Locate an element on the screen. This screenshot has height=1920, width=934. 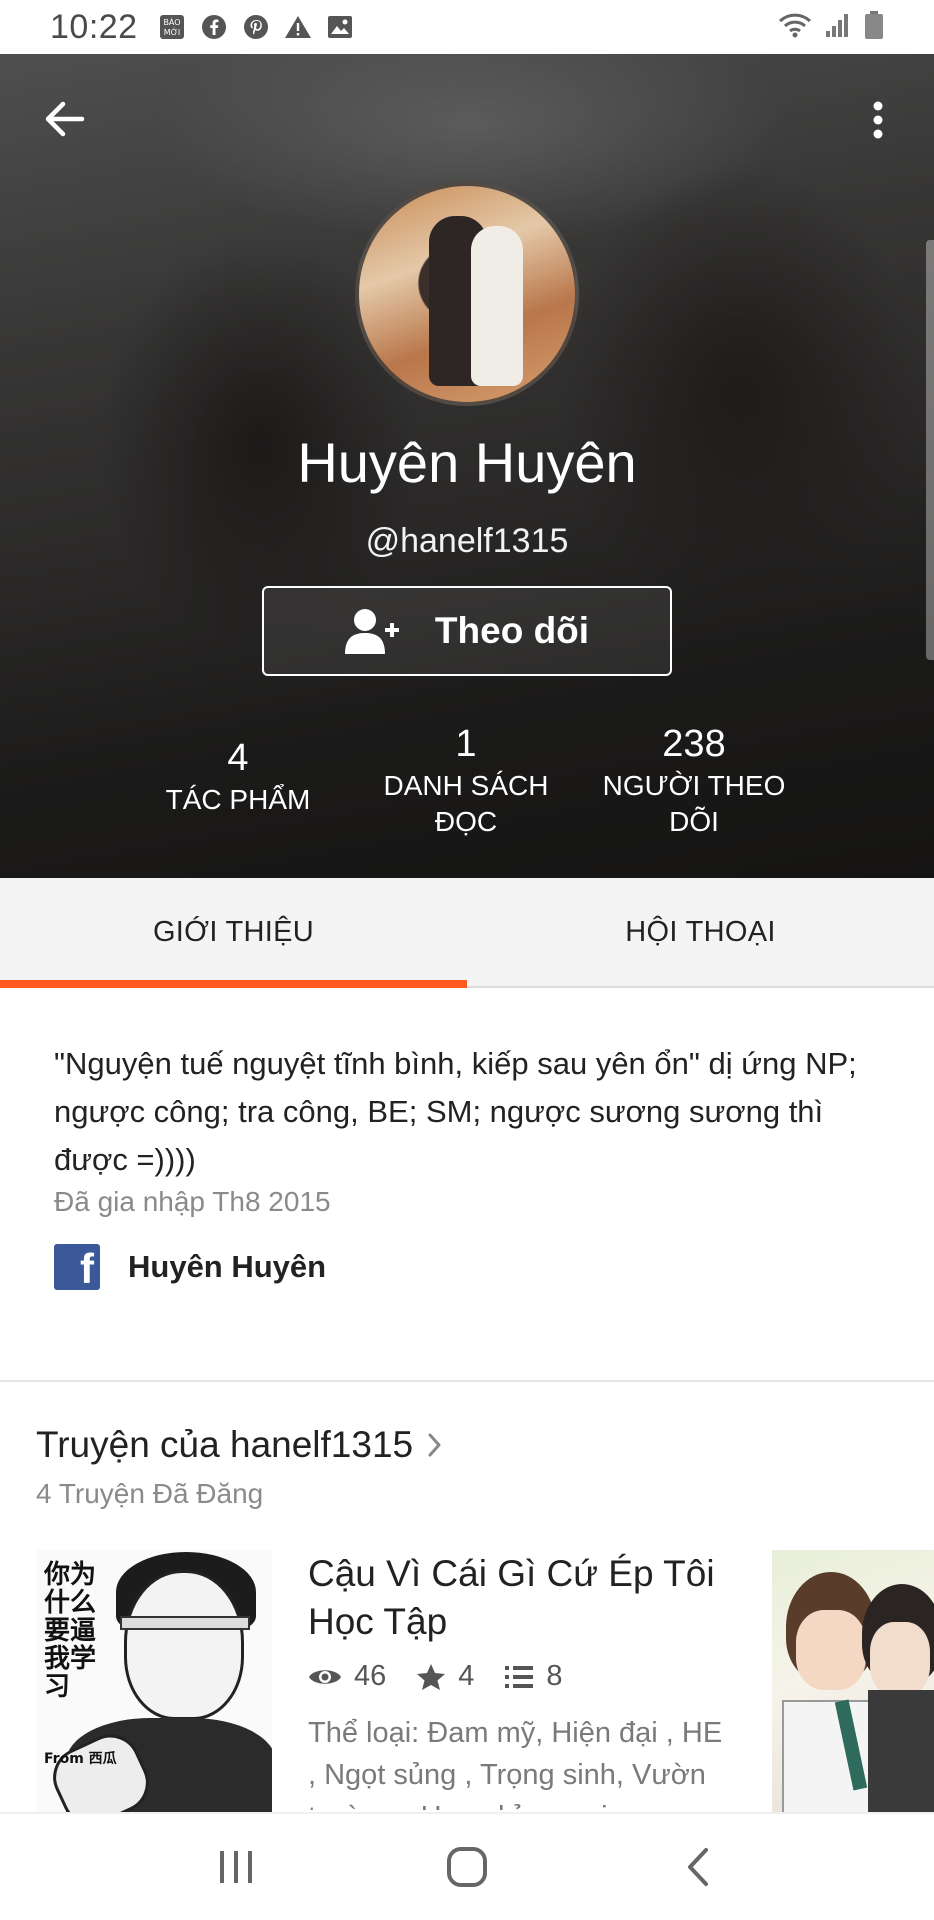
back-button is located at coordinates (65, 119).